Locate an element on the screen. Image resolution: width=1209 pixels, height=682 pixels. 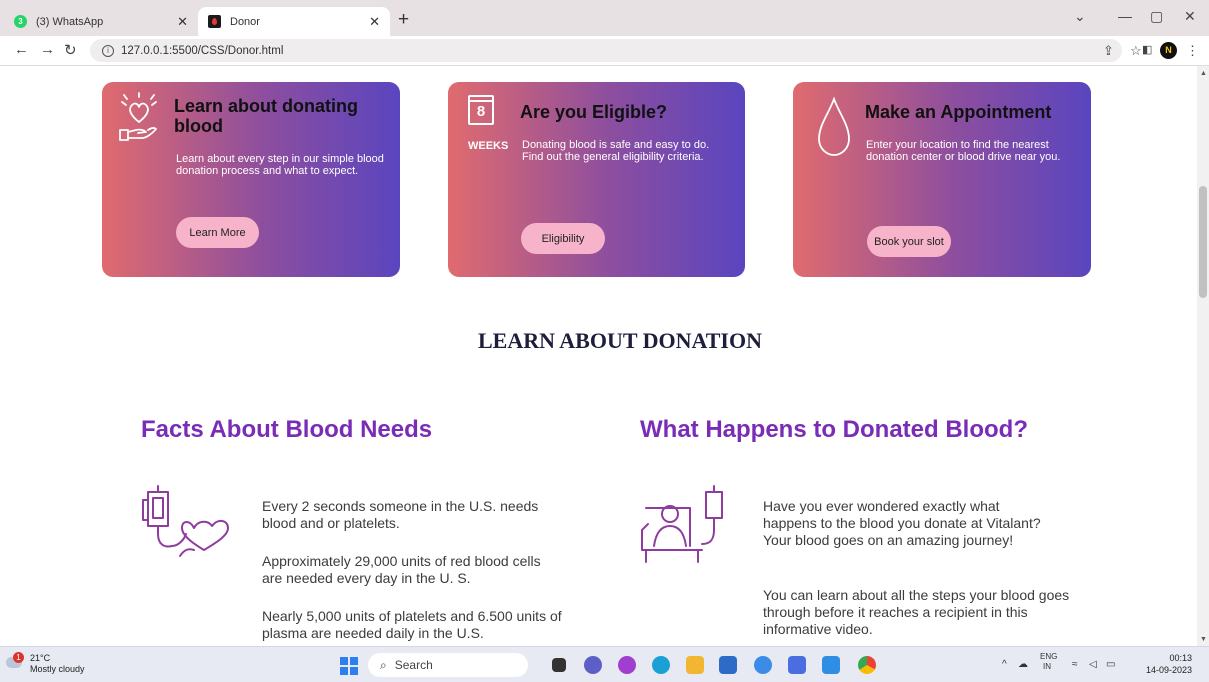
blood-drop-icon is located at coordinates (834, 126).